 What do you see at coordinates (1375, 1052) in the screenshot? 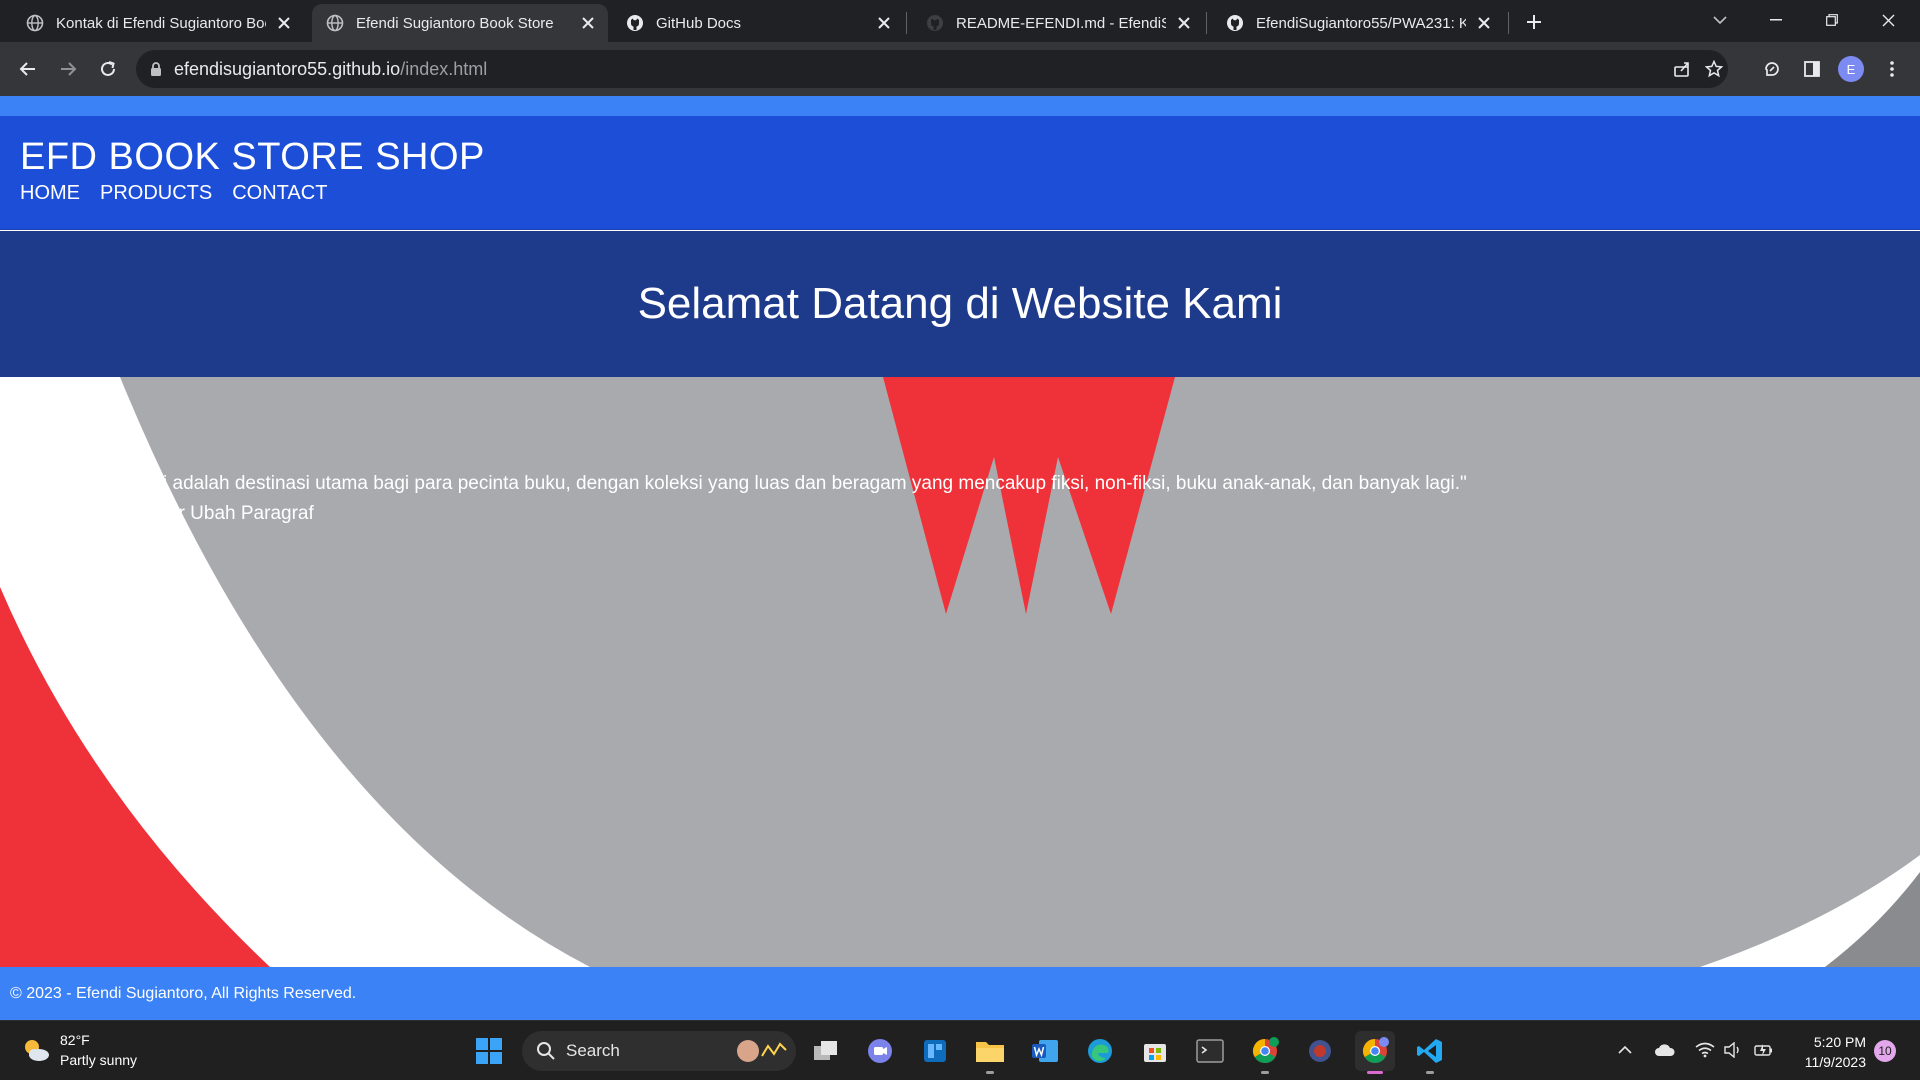
I see `chrome-active-button` at bounding box center [1375, 1052].